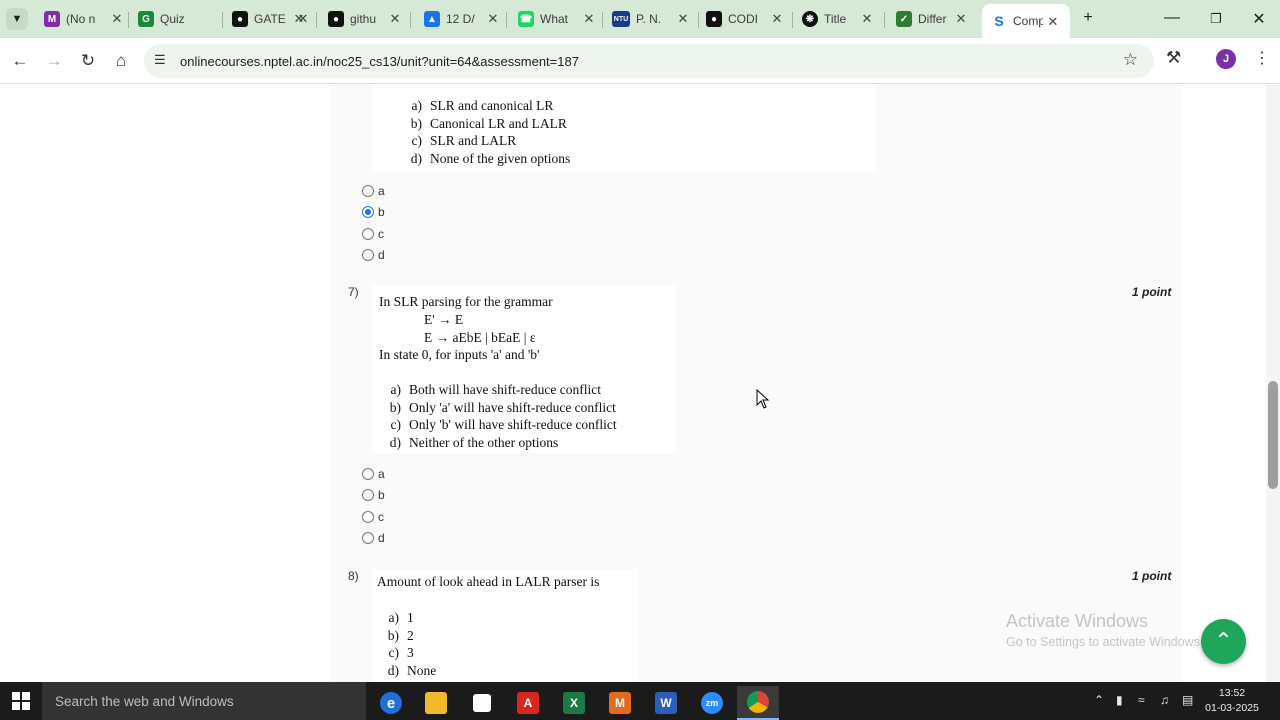  What do you see at coordinates (20, 61) in the screenshot?
I see `back-icon: ←` at bounding box center [20, 61].